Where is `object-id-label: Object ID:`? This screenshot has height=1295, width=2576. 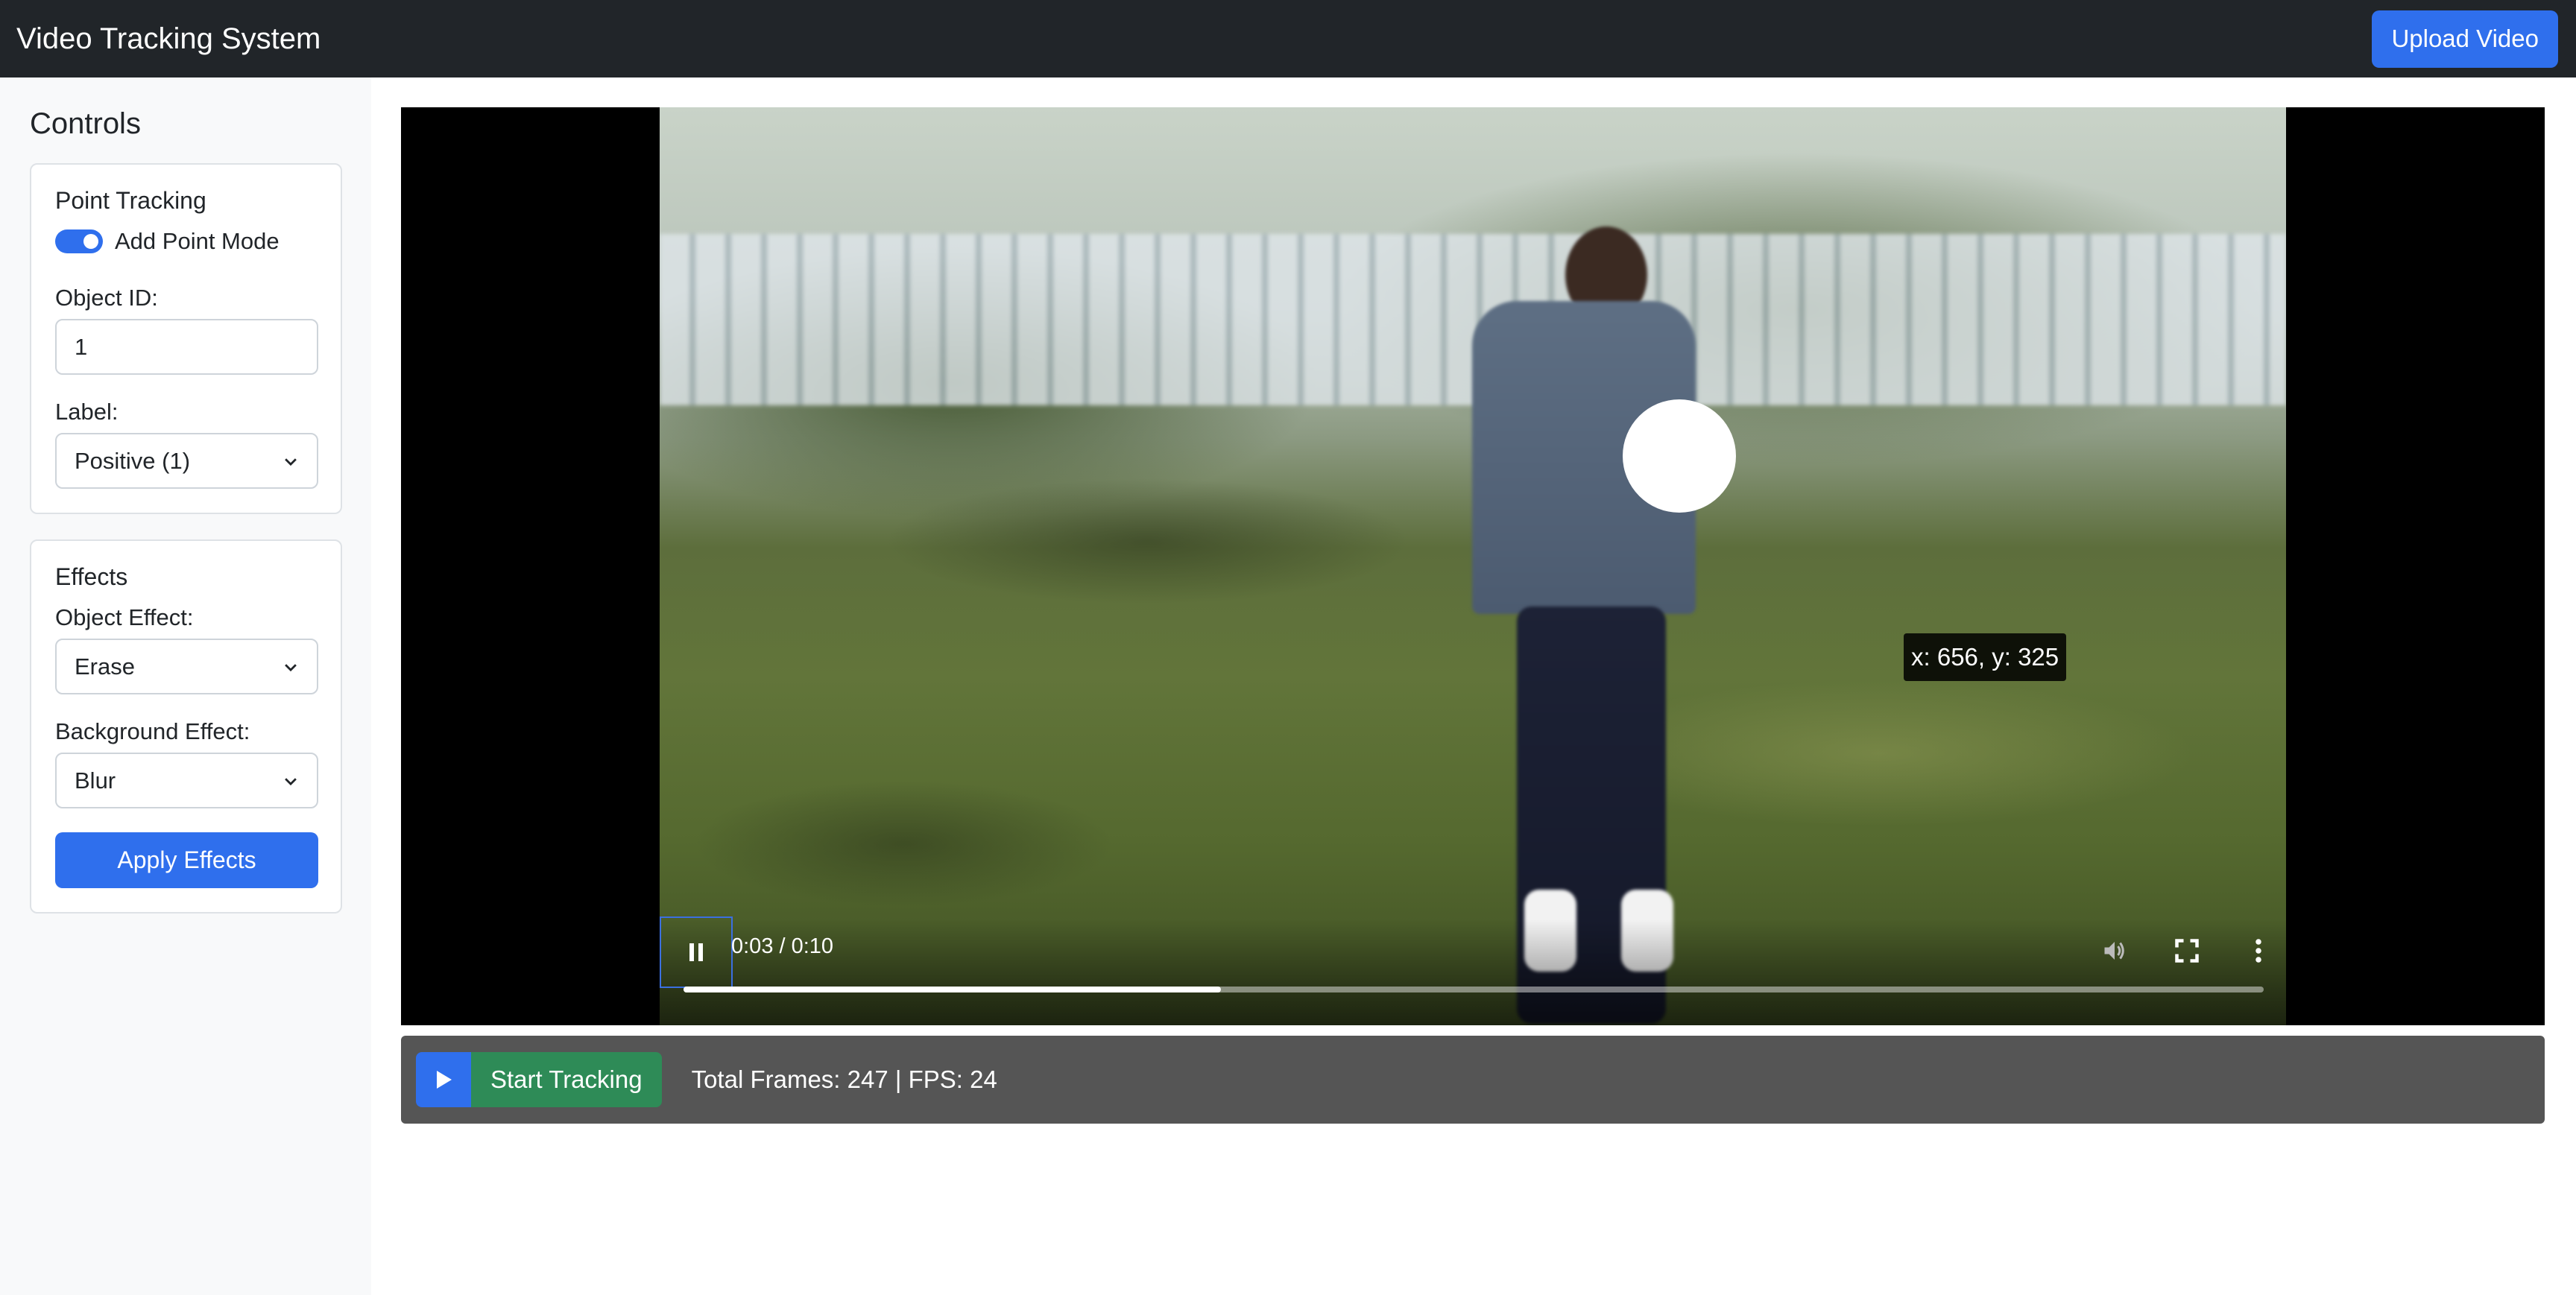
object-id-label: Object ID: is located at coordinates (106, 298).